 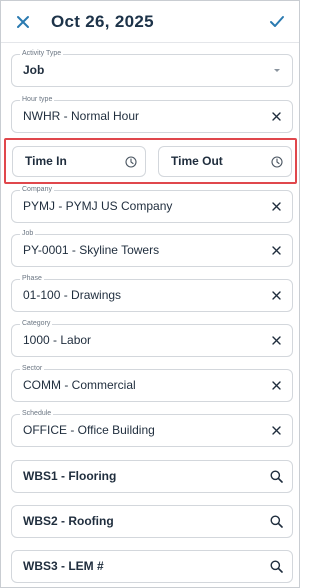 I want to click on job-field: Job PY-0001 - Skyline Towers, so click(x=152, y=248).